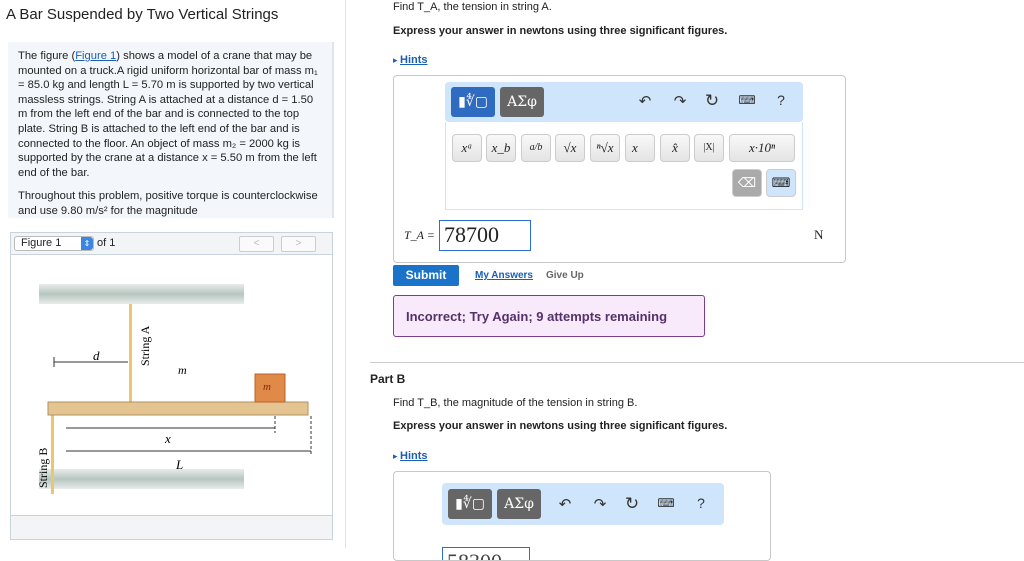 The width and height of the screenshot is (1024, 561). I want to click on sci-notation-key: x·10ⁿ, so click(762, 148).